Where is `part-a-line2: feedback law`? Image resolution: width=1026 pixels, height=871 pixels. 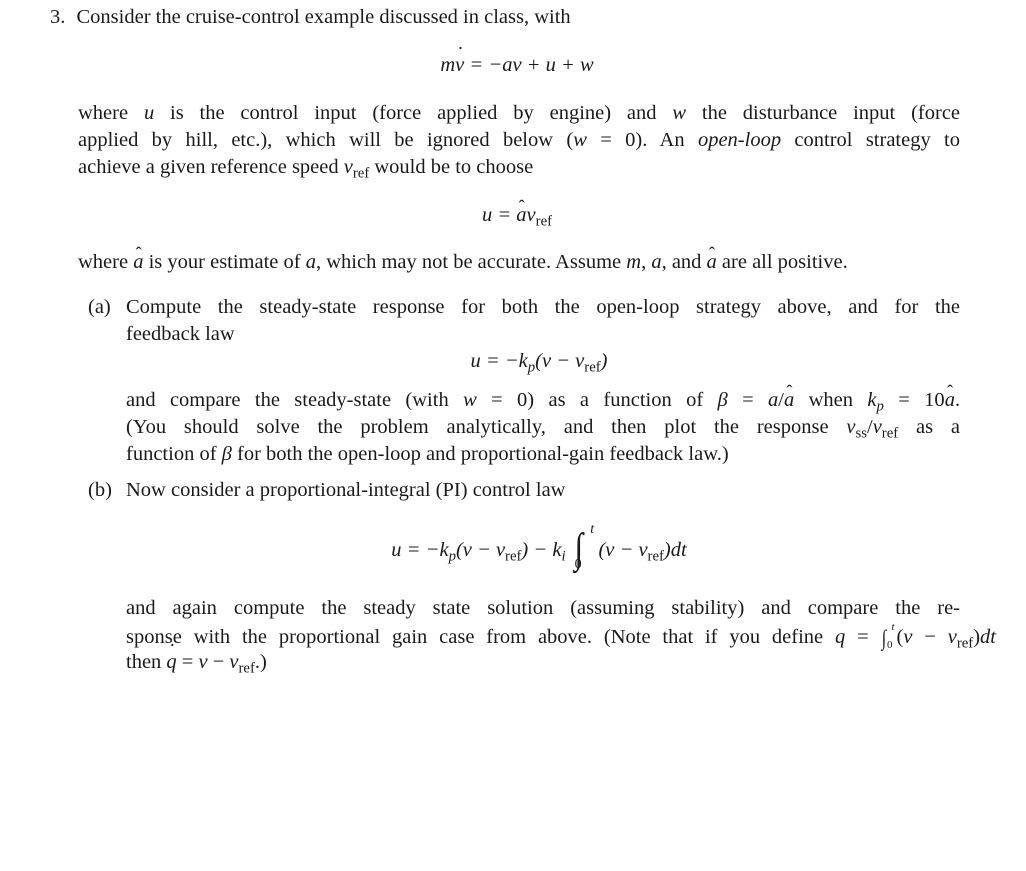
part-a-line2: feedback law is located at coordinates (180, 334).